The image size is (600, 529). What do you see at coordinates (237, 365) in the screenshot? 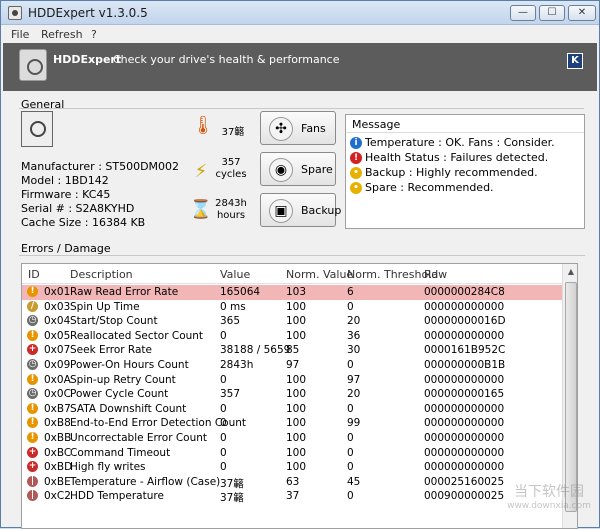
I see `cell-value: 2843h` at bounding box center [237, 365].